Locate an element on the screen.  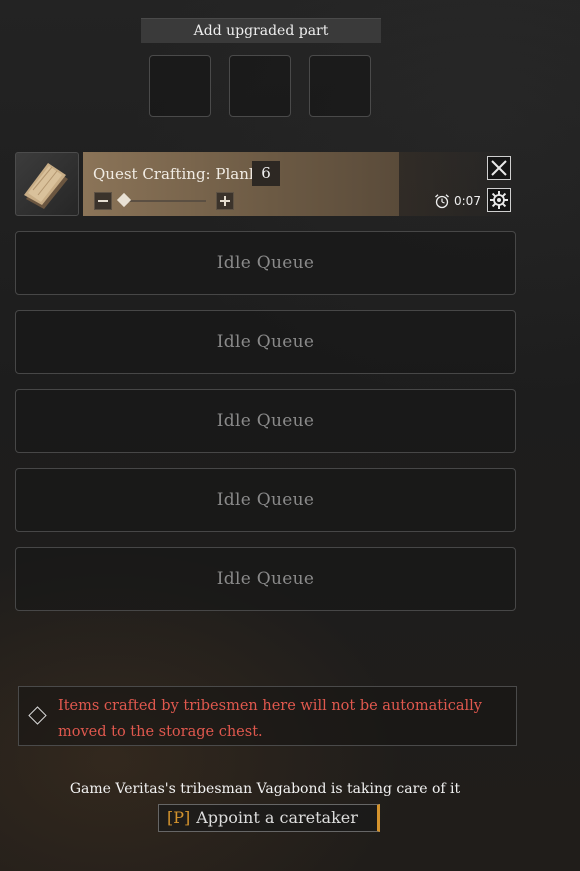
appoint-caretaker-button: [P] Appoint a caretaker is located at coordinates (269, 818).